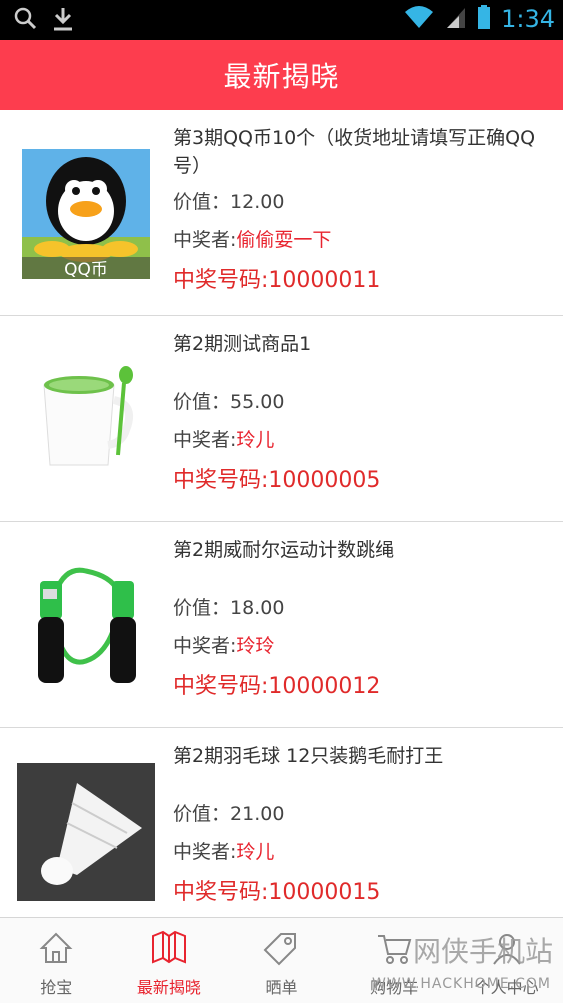  What do you see at coordinates (456, 19) in the screenshot?
I see `signal-icon` at bounding box center [456, 19].